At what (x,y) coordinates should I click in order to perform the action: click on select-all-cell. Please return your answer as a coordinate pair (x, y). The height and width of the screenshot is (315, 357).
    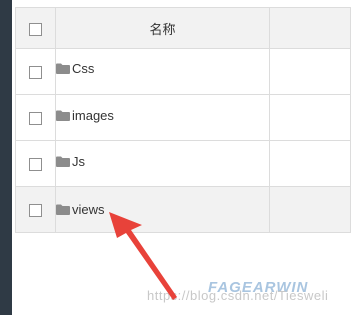
    Looking at the image, I should click on (35, 28).